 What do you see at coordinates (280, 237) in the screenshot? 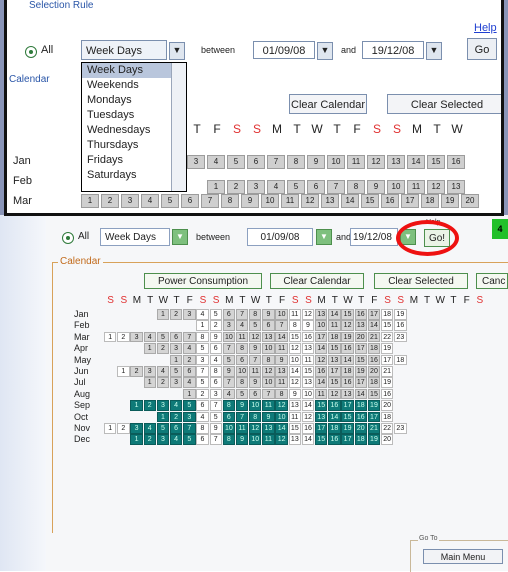
I see `date-from-field: 01/09/08` at bounding box center [280, 237].